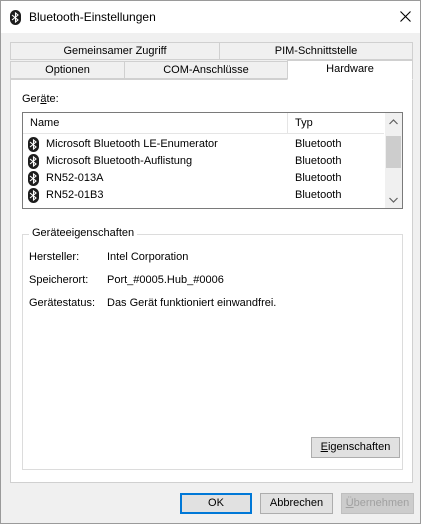 Image resolution: width=421 pixels, height=524 pixels. What do you see at coordinates (165, 280) in the screenshot?
I see `location-value: Port_#0005.Hub_#0006` at bounding box center [165, 280].